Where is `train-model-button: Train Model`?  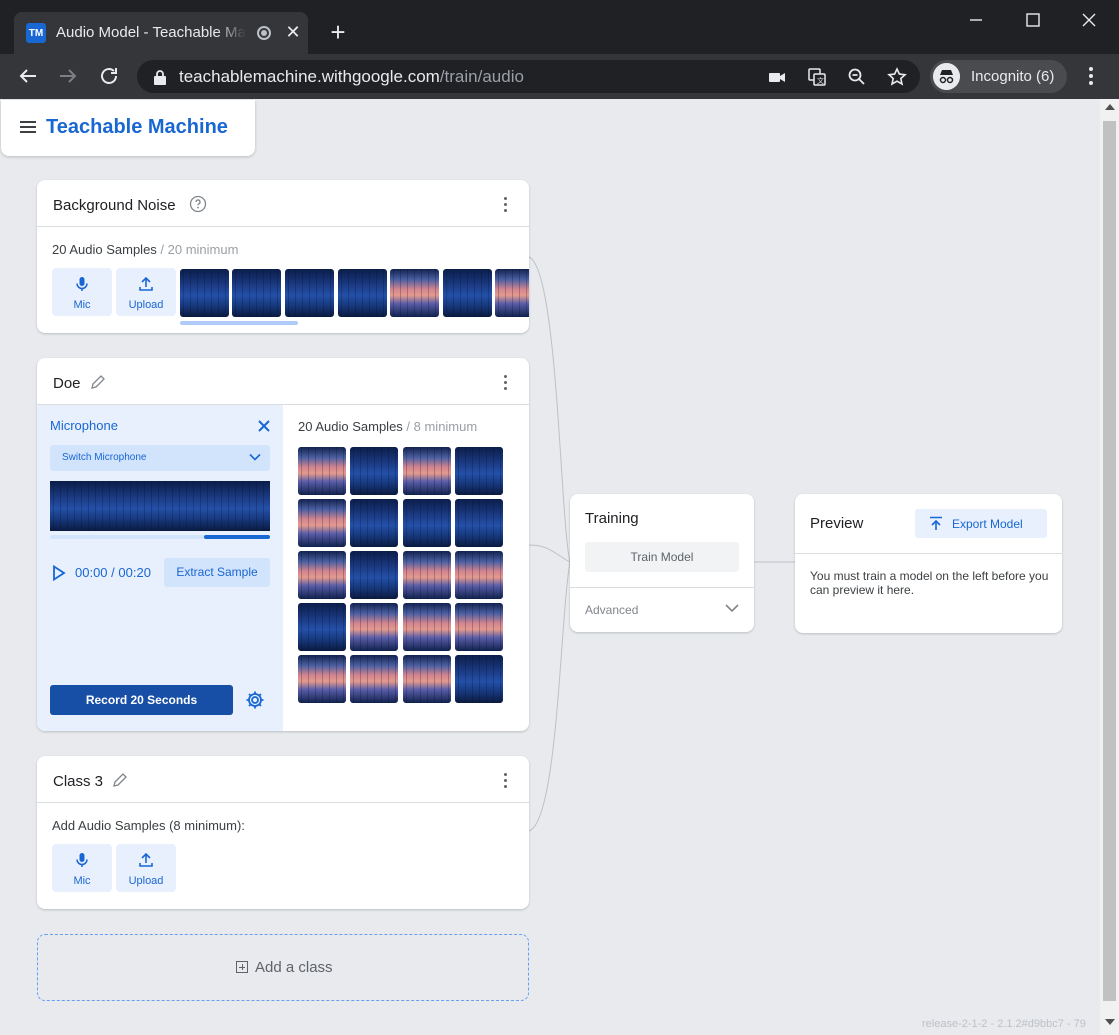
train-model-button: Train Model is located at coordinates (662, 557).